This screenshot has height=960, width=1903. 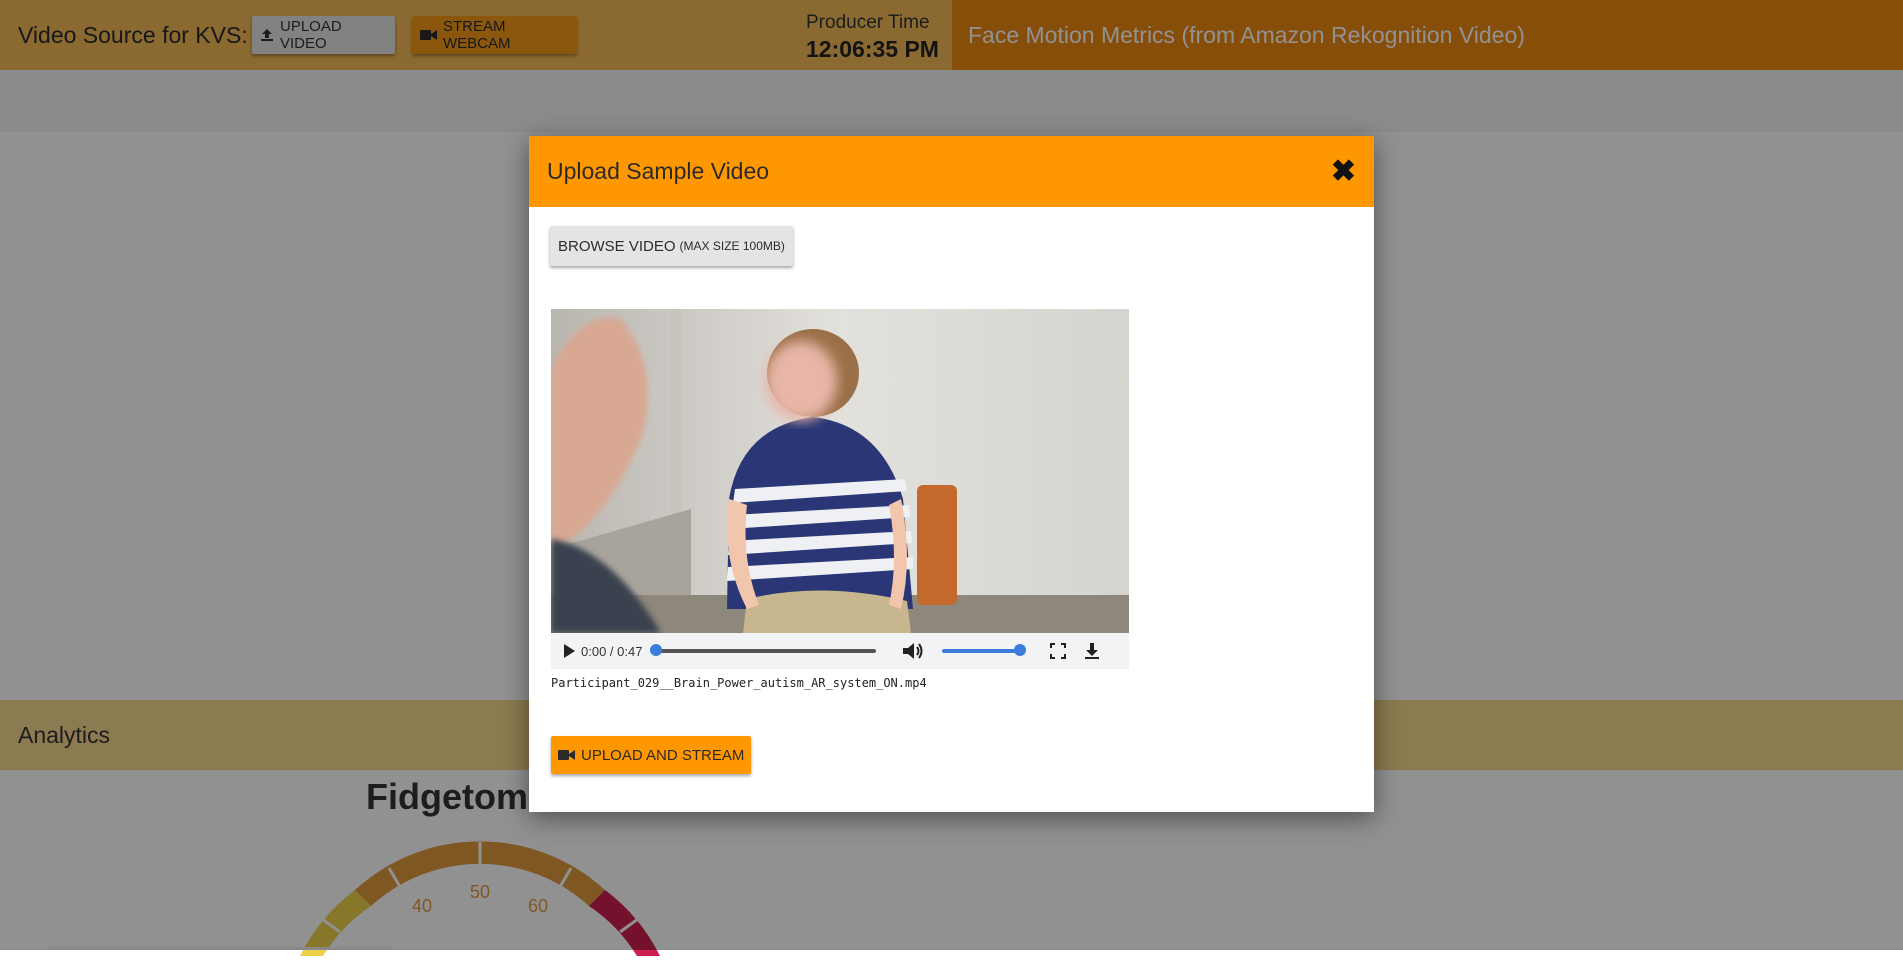 I want to click on browse-size-hint: (MAX SIZE 100MB), so click(x=732, y=246).